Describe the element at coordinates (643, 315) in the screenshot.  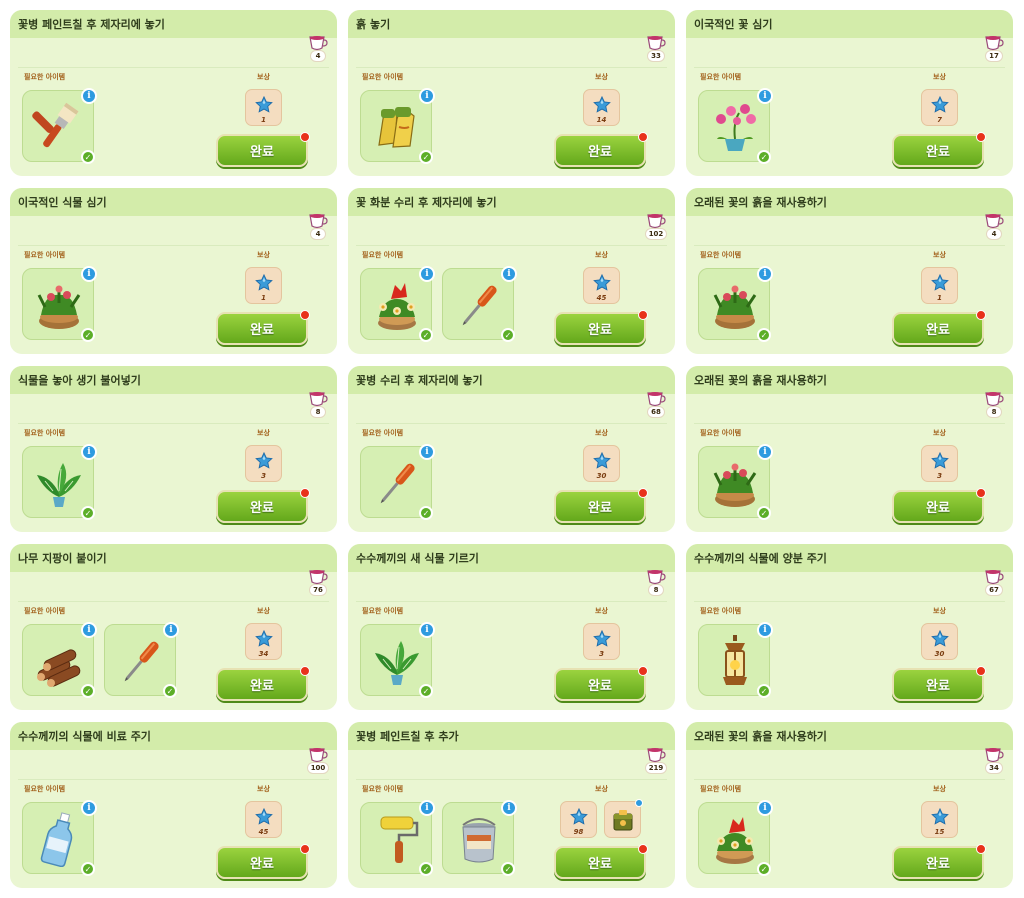
I see `notification-dot` at that location.